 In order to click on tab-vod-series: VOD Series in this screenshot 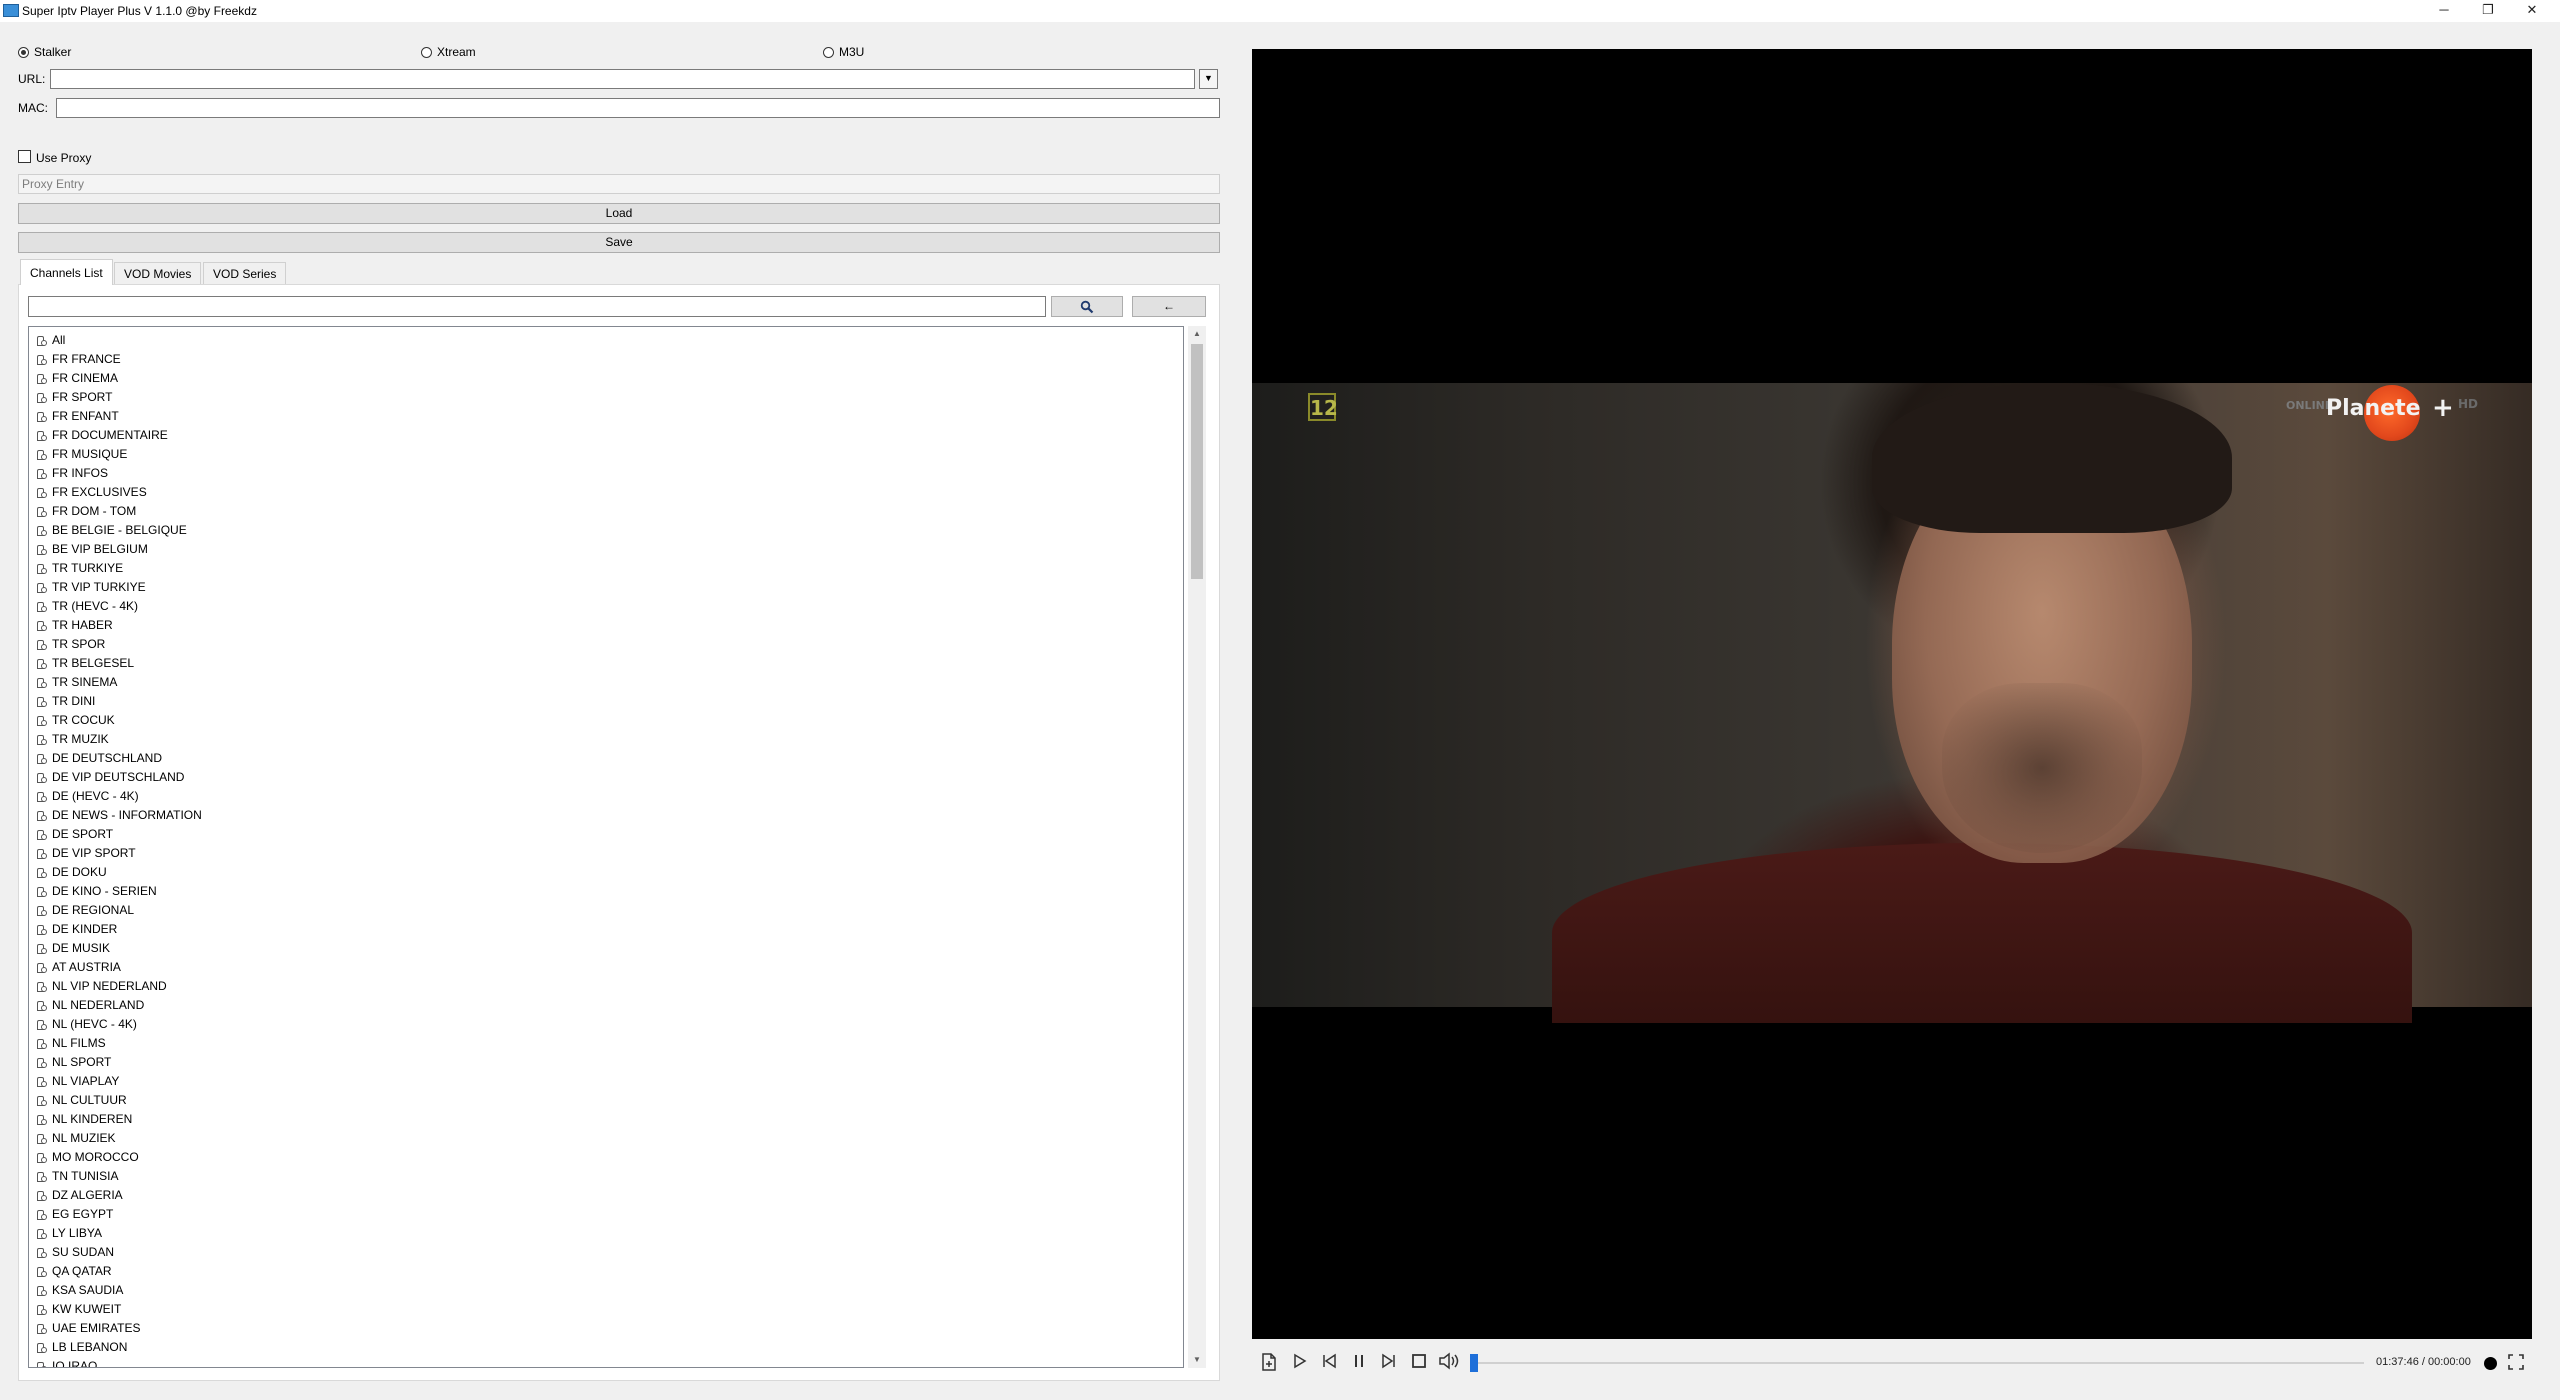, I will do `click(245, 273)`.